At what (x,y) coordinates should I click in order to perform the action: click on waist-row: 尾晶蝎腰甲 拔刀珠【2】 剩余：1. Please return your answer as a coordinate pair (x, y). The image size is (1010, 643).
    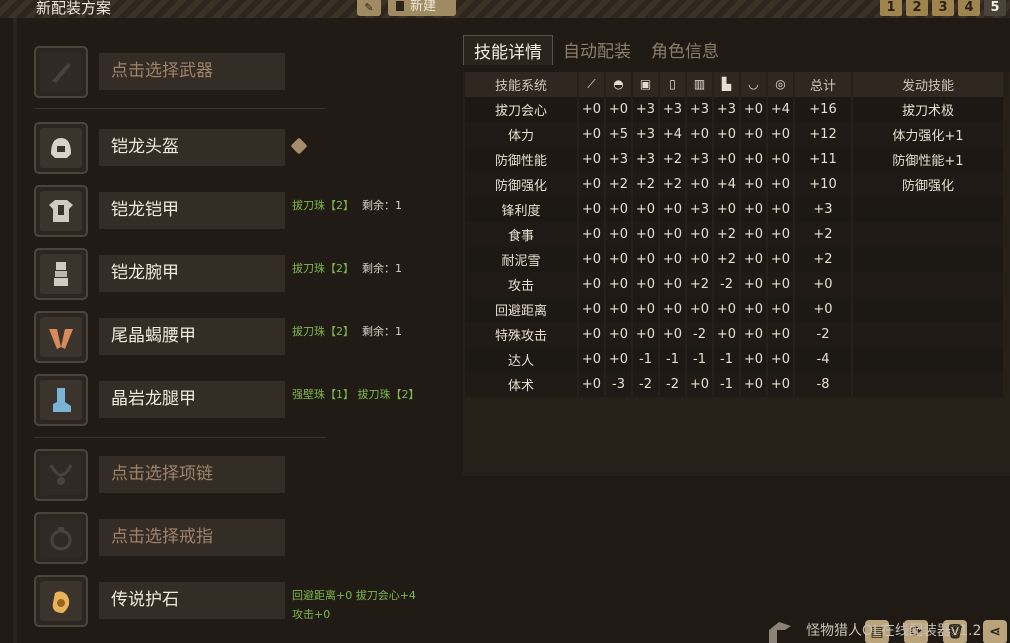
    Looking at the image, I should click on (244, 337).